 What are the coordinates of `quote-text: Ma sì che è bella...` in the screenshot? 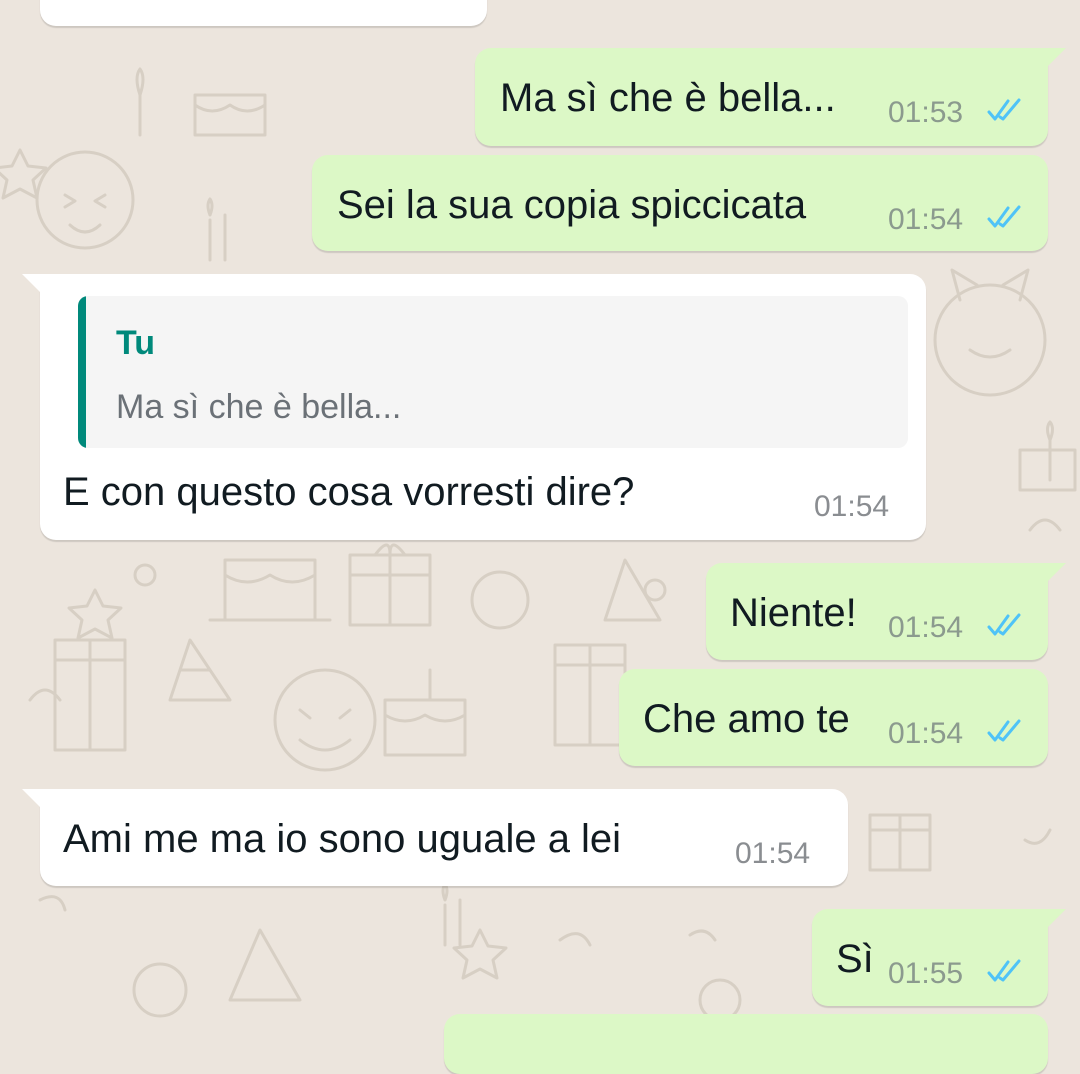 It's located at (259, 407).